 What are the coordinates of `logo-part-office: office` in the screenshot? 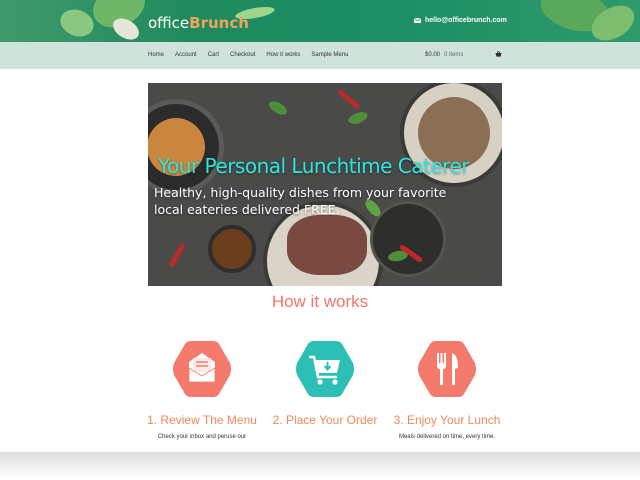 It's located at (169, 23).